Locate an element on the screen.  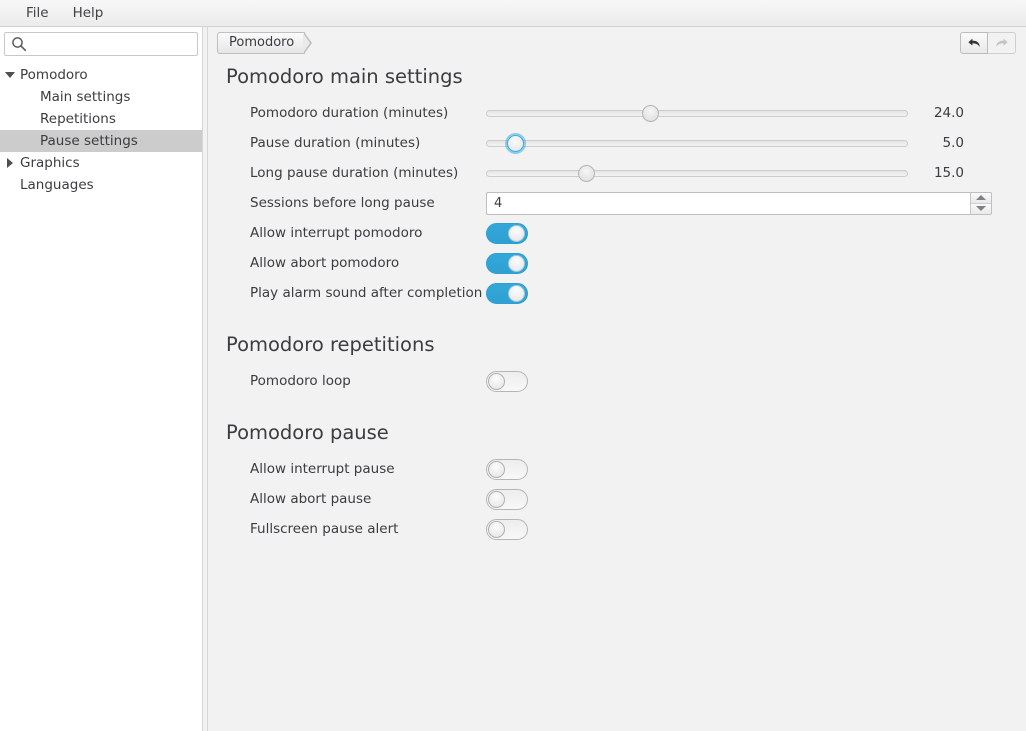
play-alarm-sound-toggle is located at coordinates (507, 293).